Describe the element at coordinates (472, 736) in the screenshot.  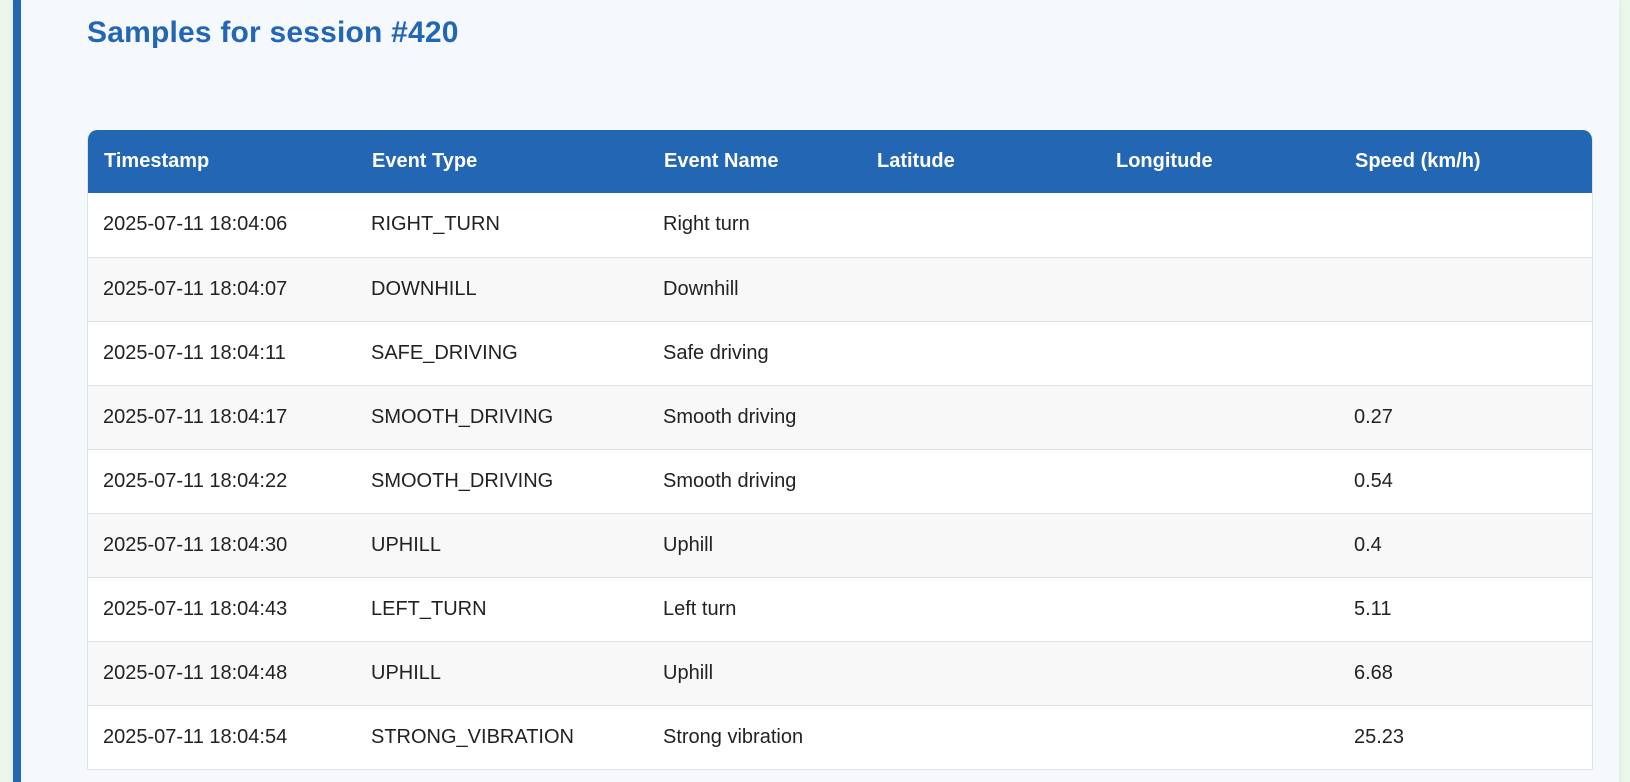
I see `cell-event-type: STRONG_VIBRATION` at that location.